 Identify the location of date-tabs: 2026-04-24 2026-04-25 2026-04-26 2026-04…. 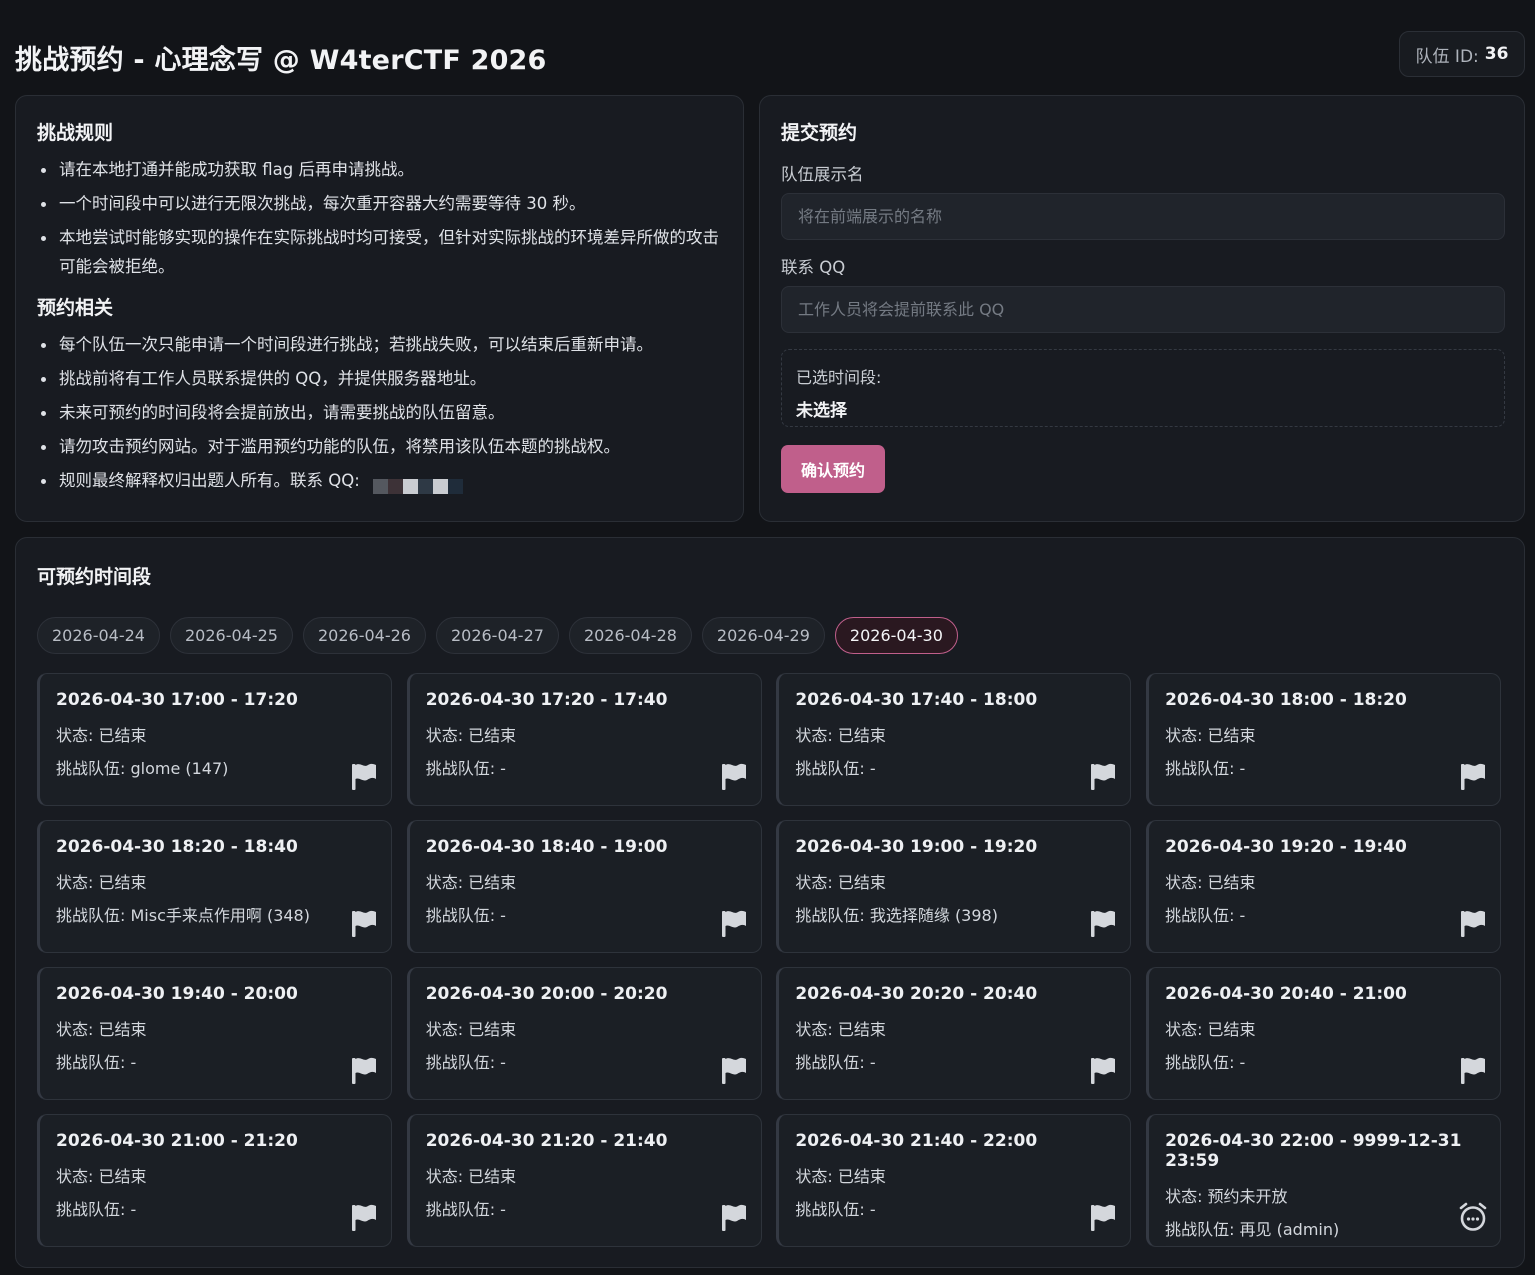
(770, 635).